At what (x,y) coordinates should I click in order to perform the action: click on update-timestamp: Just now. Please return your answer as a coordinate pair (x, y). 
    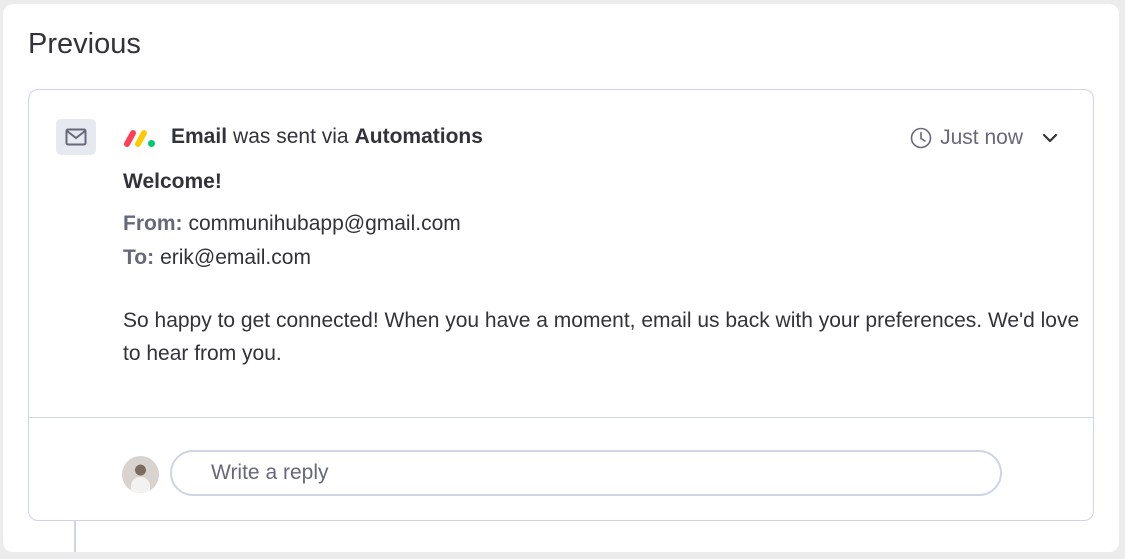
    Looking at the image, I should click on (984, 138).